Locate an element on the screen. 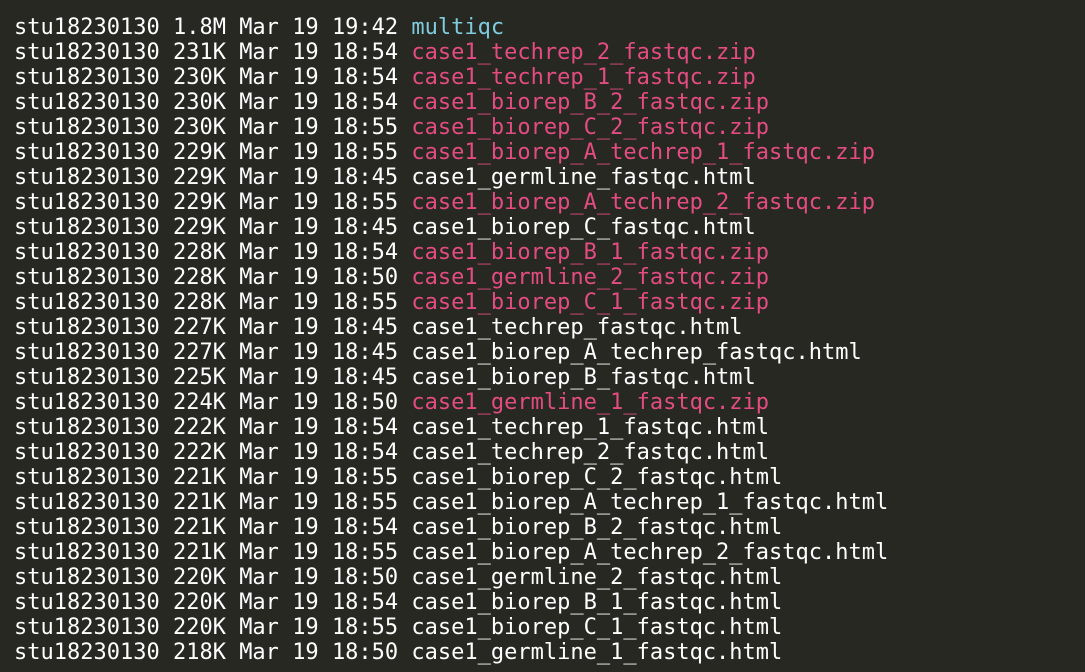 The width and height of the screenshot is (1085, 672). file-name: case1_germline_fastqc.html is located at coordinates (583, 177).